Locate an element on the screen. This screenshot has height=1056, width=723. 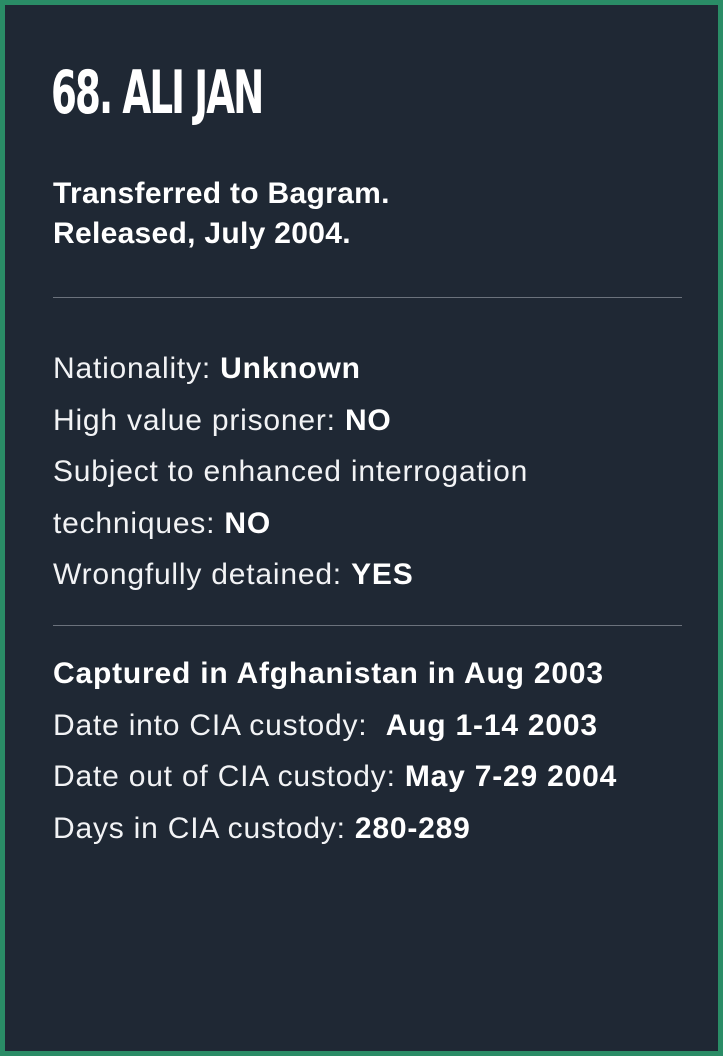
status-line-transfer: Transferred to Bagram. is located at coordinates (221, 193).